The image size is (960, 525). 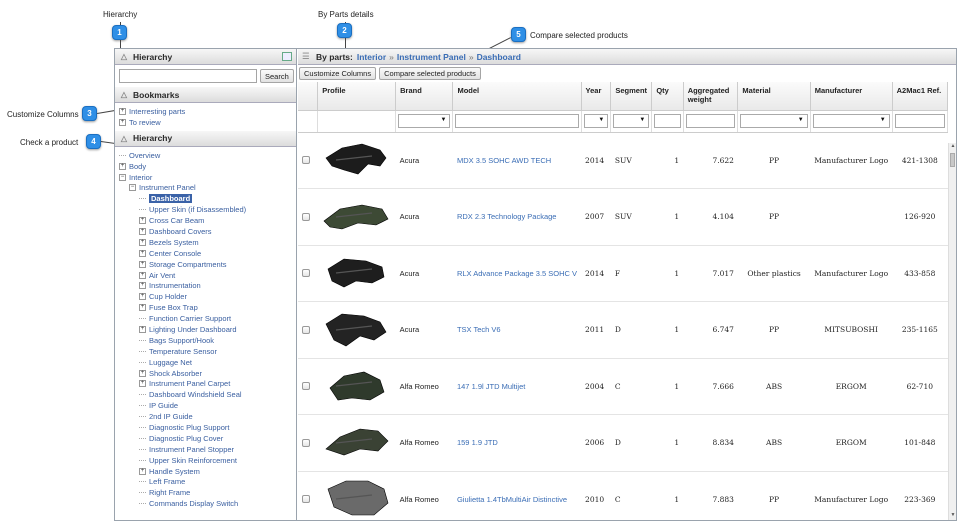 What do you see at coordinates (287, 56) in the screenshot?
I see `collapse-panel-icon` at bounding box center [287, 56].